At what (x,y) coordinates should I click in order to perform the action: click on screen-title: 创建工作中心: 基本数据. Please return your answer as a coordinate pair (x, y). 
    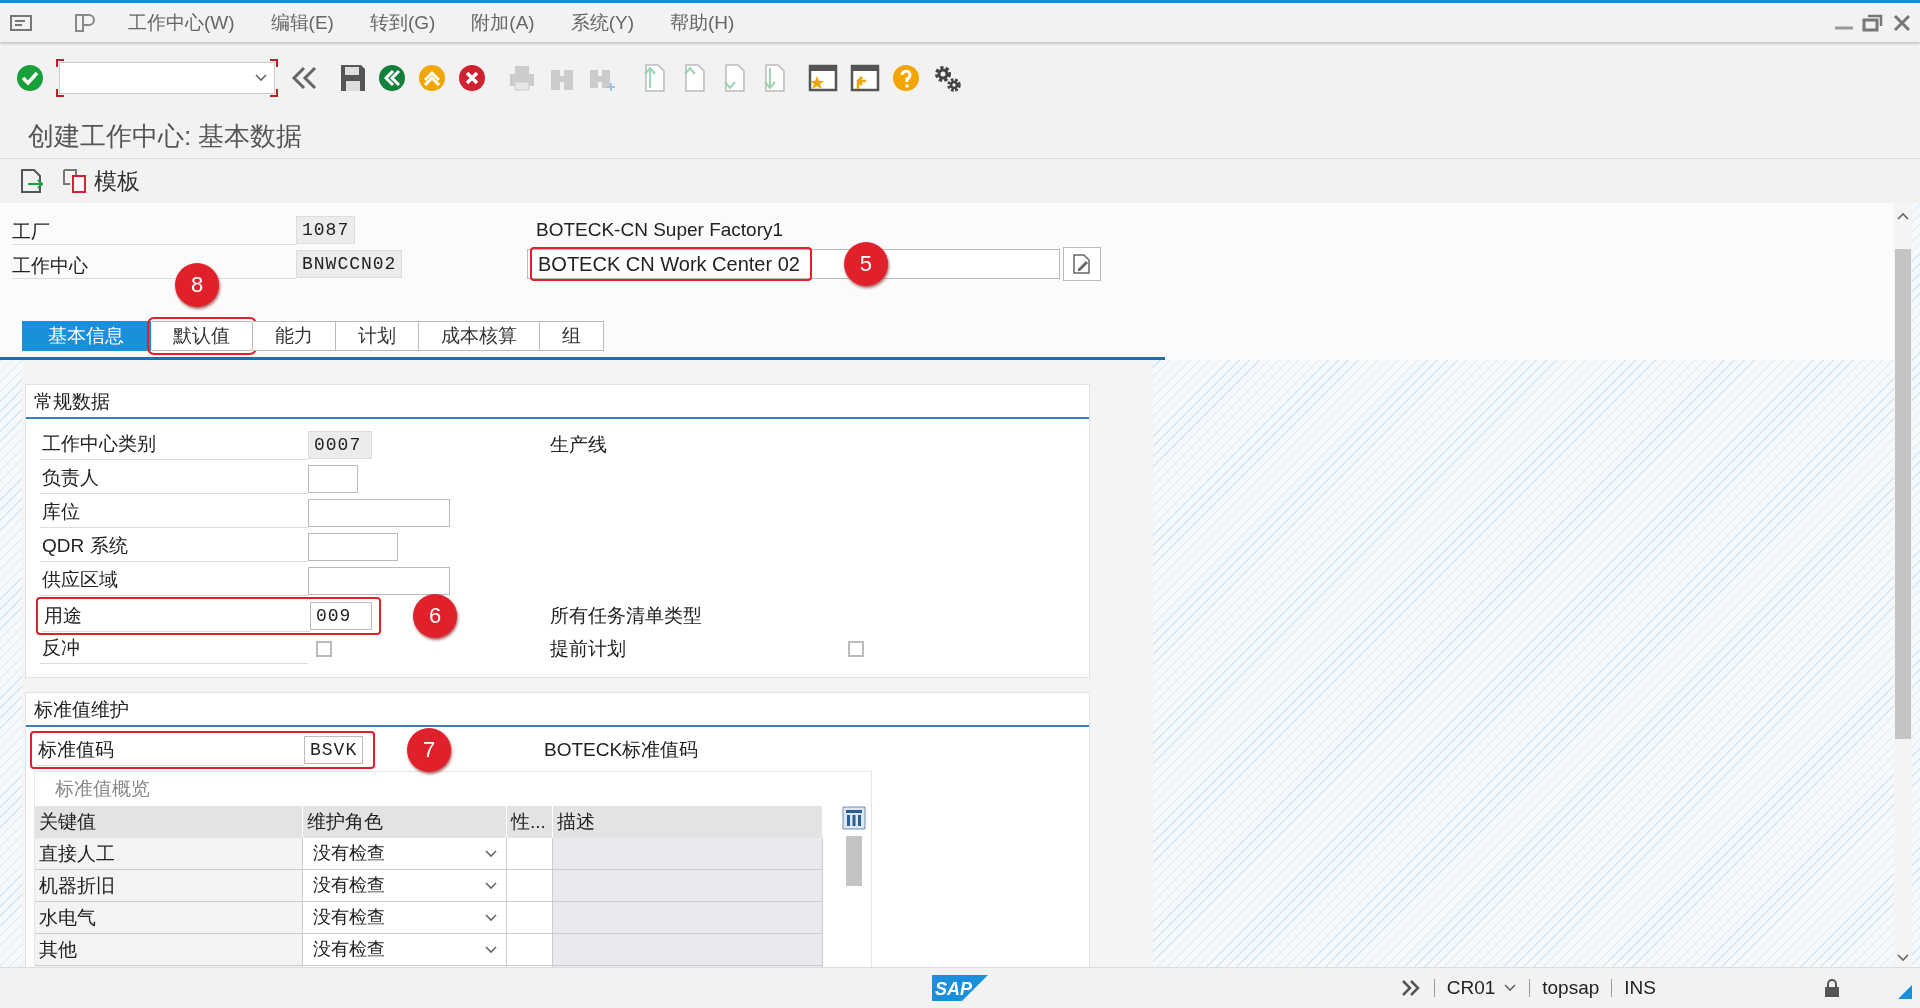
    Looking at the image, I should click on (165, 136).